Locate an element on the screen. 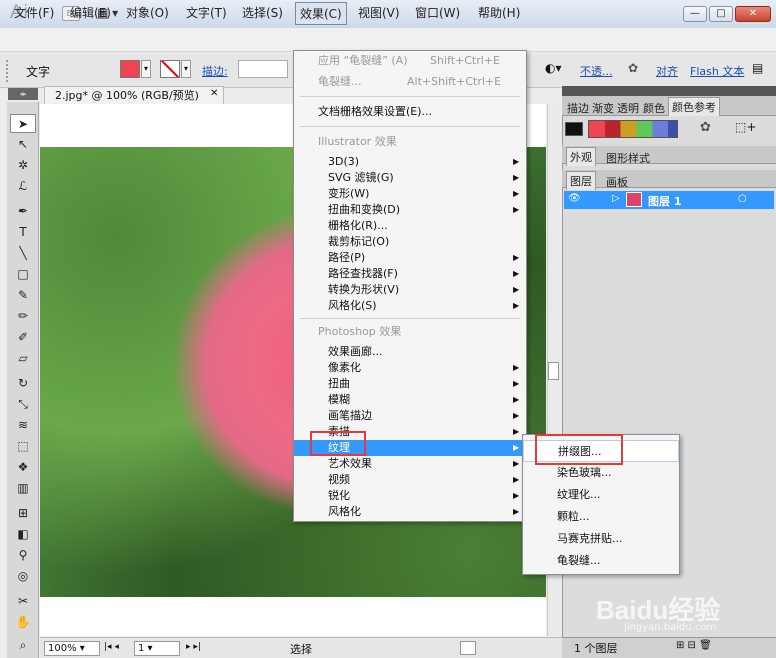 The width and height of the screenshot is (776, 658). tab-gradient: 渐变 is located at coordinates (603, 108).